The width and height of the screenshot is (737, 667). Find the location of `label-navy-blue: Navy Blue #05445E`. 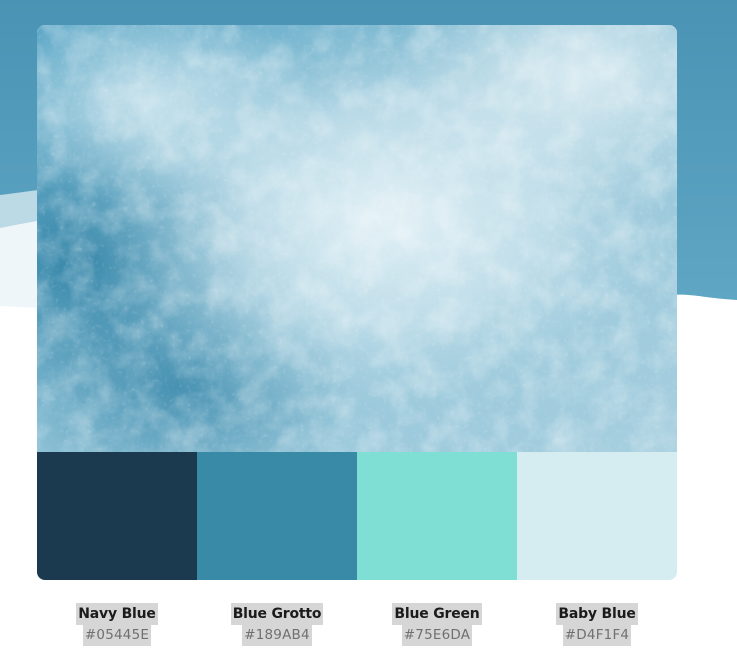

label-navy-blue: Navy Blue #05445E is located at coordinates (117, 628).